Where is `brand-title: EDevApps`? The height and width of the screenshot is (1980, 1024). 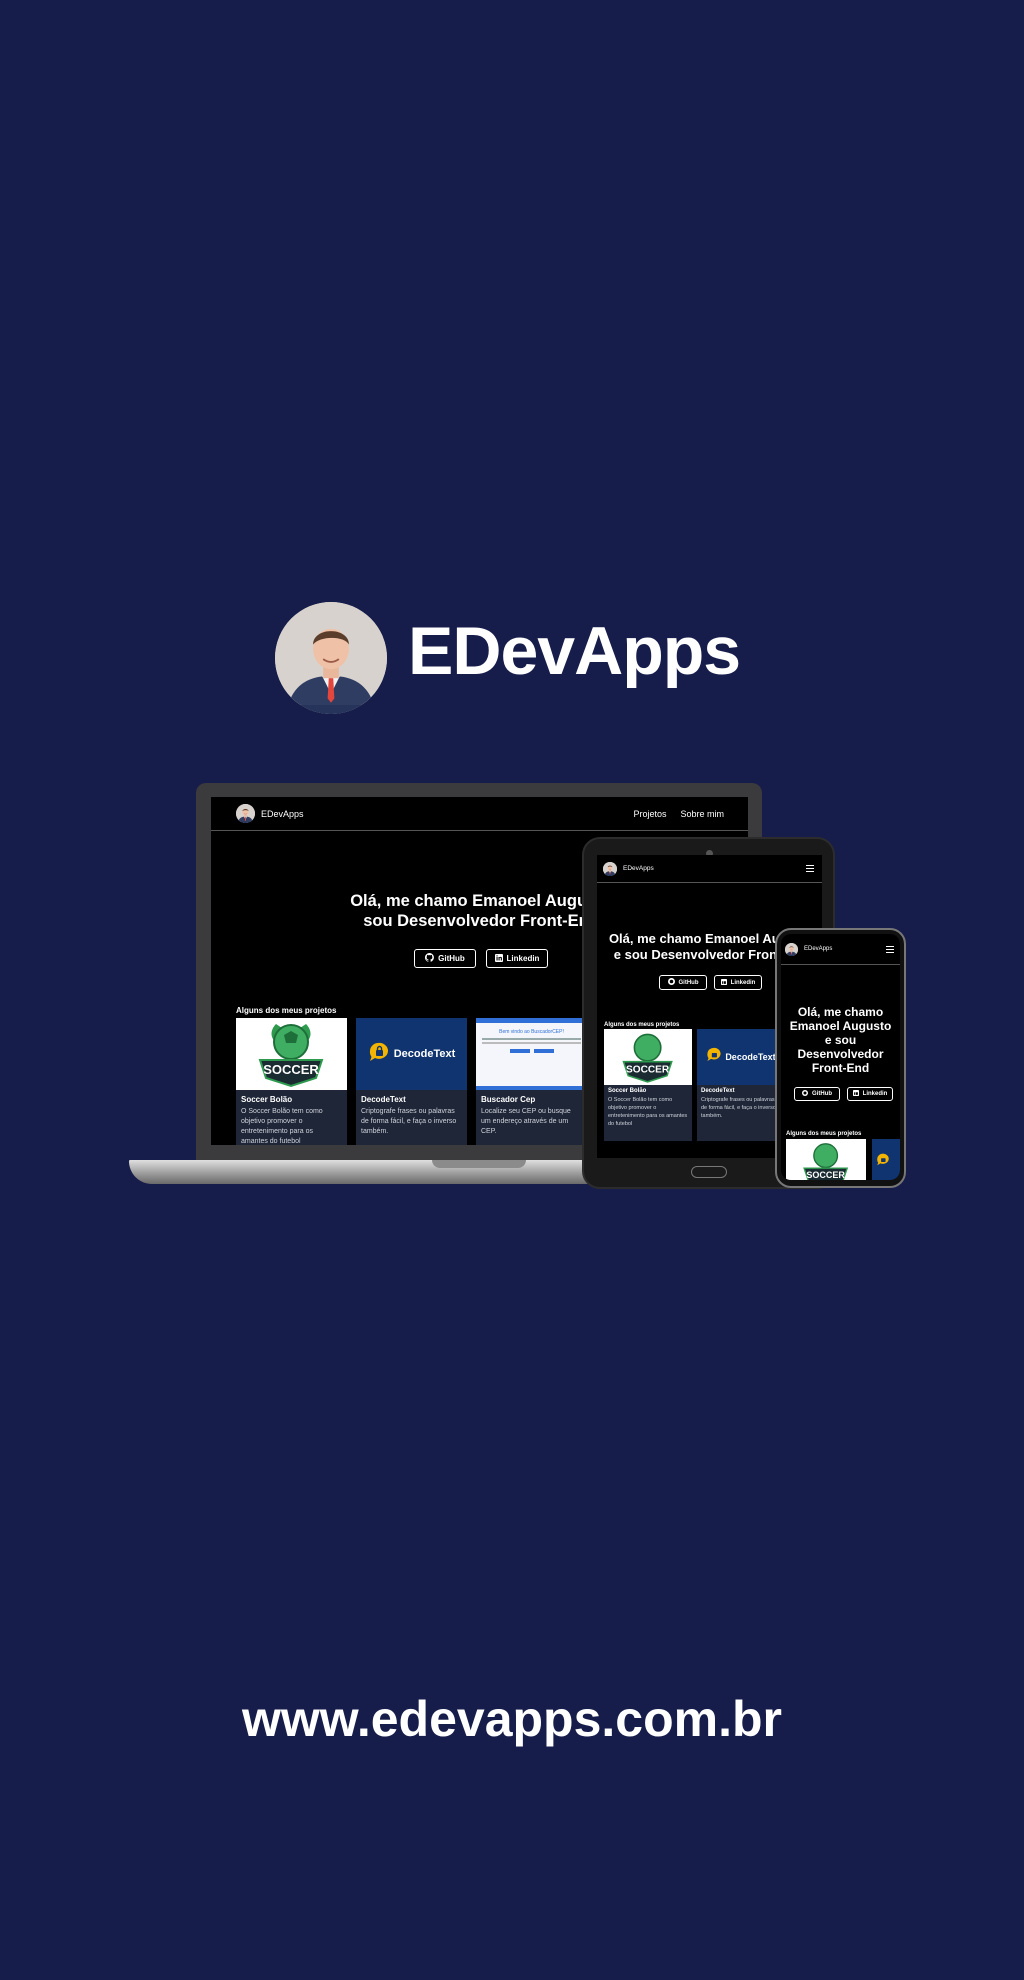
brand-title: EDevApps is located at coordinates (574, 651).